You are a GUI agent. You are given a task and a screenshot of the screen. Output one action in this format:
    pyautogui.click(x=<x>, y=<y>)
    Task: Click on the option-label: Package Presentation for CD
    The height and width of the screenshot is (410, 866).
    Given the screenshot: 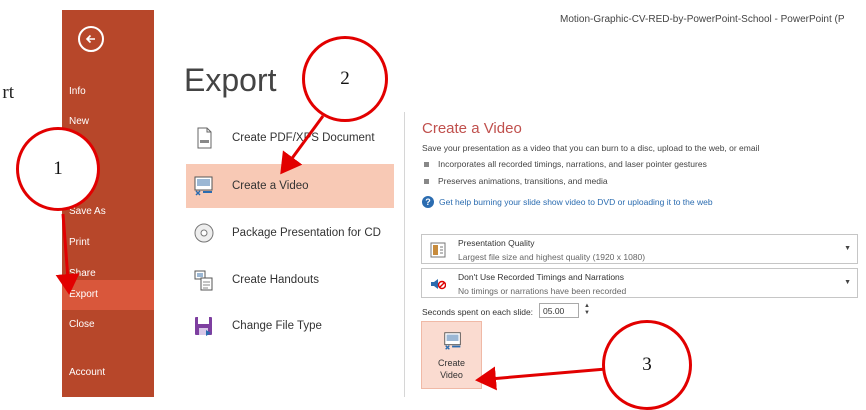 What is the action you would take?
    pyautogui.click(x=306, y=233)
    